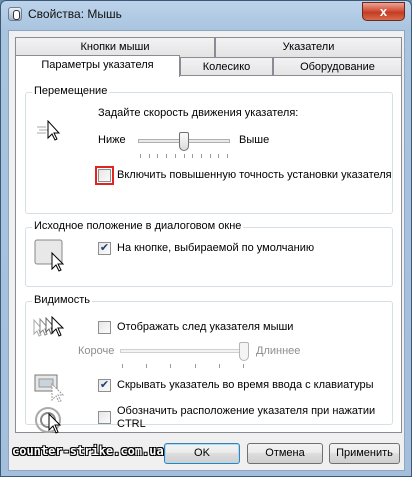  I want to click on tab-buttons: Кнопки мыши, so click(115, 47).